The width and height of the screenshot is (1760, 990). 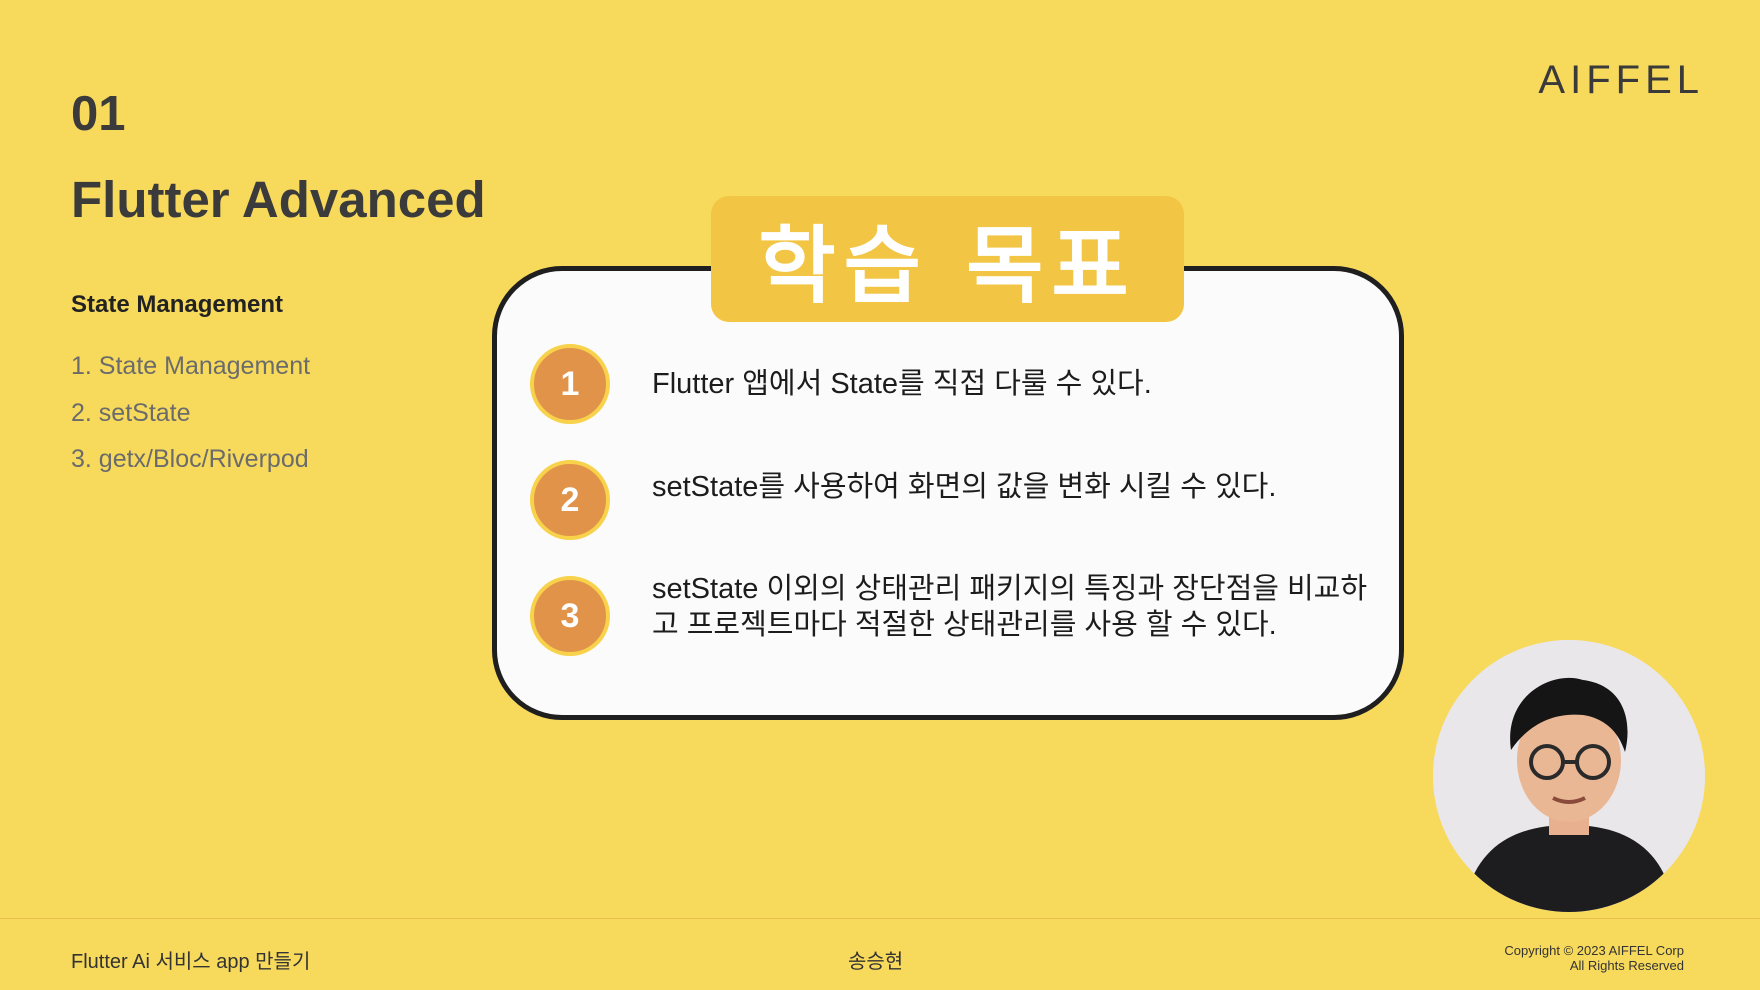 What do you see at coordinates (98, 114) in the screenshot?
I see `section-number: 01` at bounding box center [98, 114].